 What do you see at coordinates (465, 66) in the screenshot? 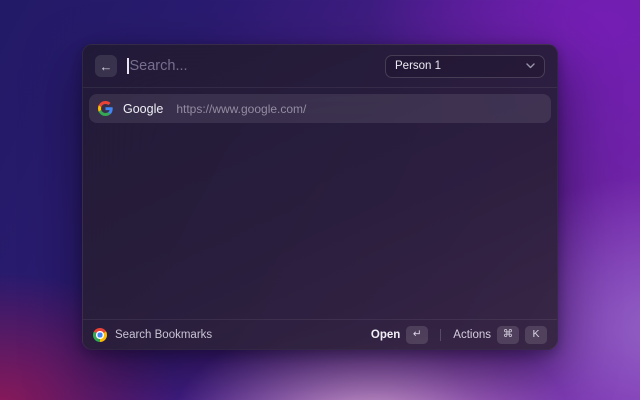
I see `profile-dropdown: Person 1` at bounding box center [465, 66].